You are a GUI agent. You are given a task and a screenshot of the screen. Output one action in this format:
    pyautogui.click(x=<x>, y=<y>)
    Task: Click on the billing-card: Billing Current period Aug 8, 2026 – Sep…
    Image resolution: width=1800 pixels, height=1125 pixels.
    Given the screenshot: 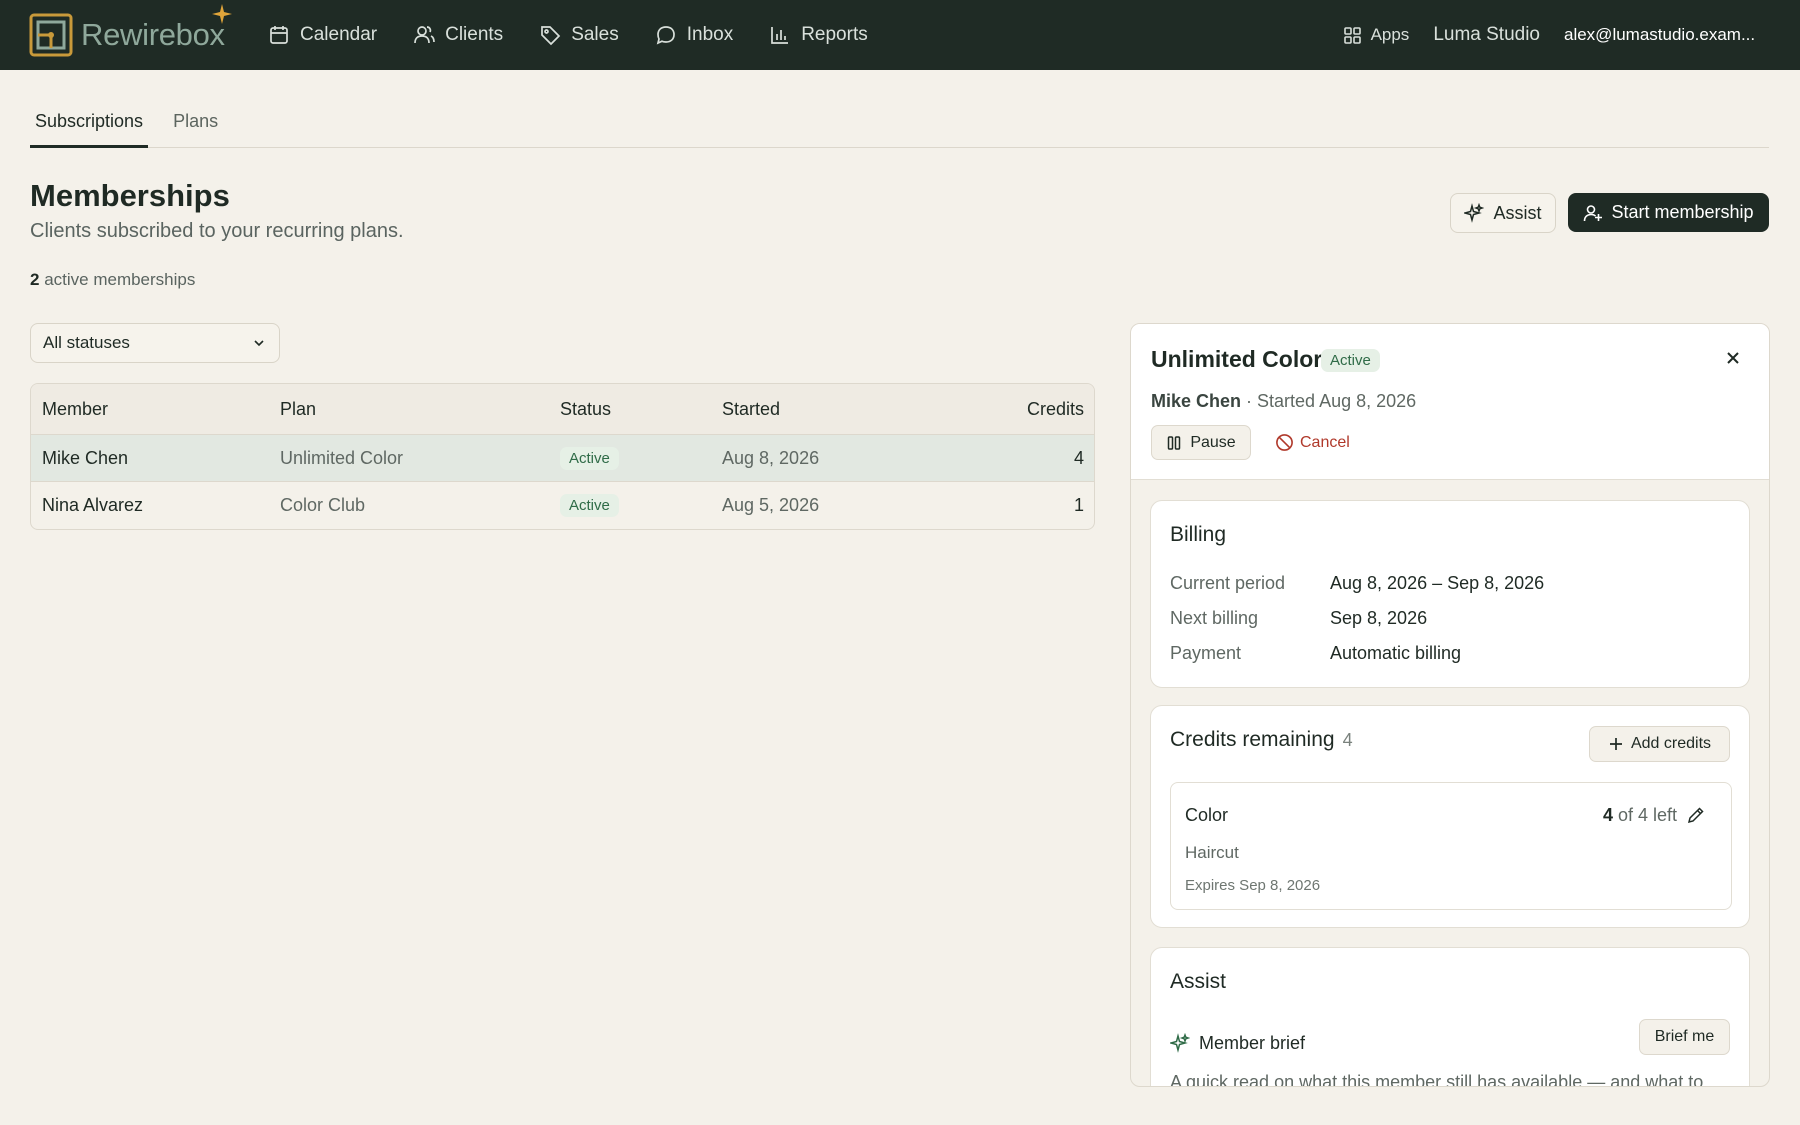 What is the action you would take?
    pyautogui.click(x=1450, y=594)
    